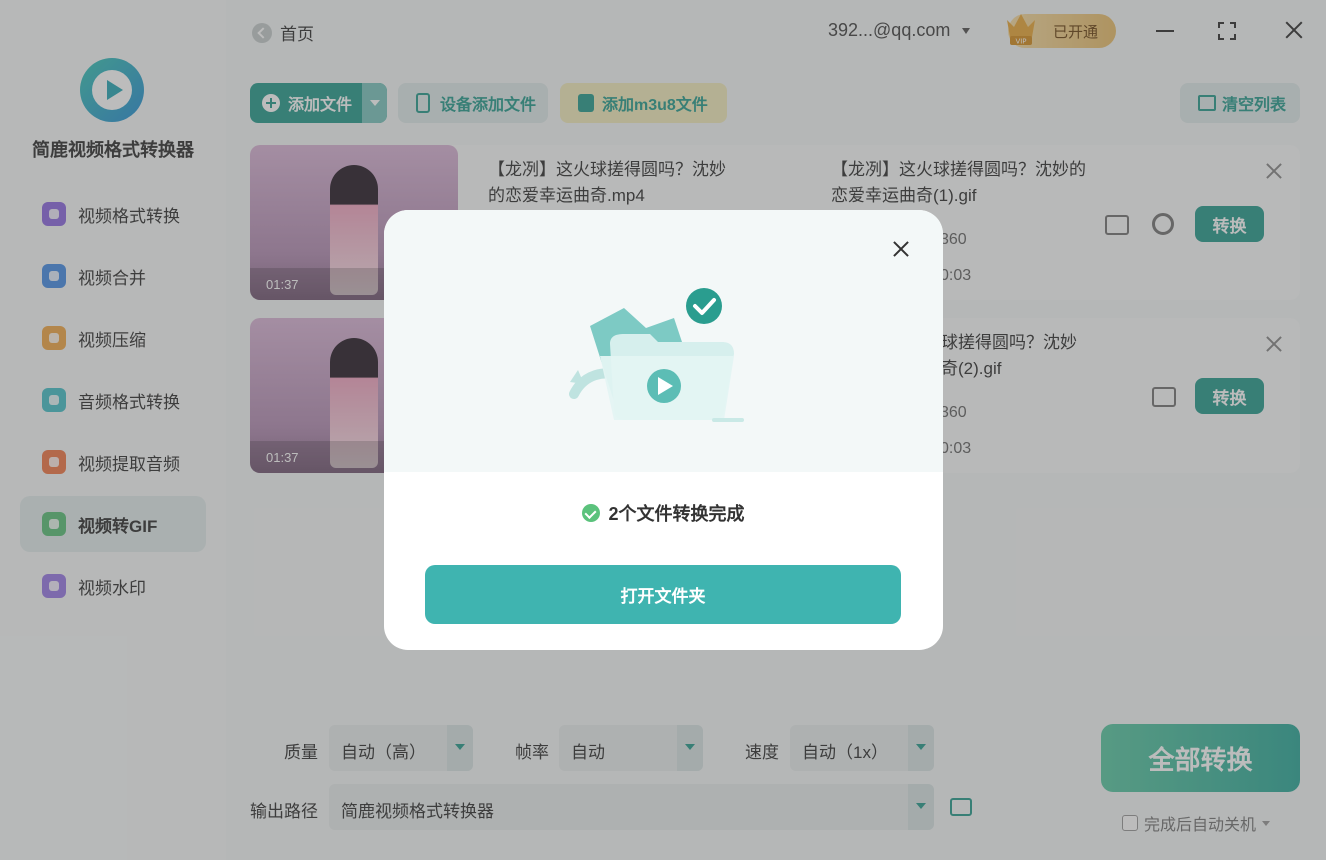 The height and width of the screenshot is (860, 1326). I want to click on folder-complete-illustration, so click(656, 355).